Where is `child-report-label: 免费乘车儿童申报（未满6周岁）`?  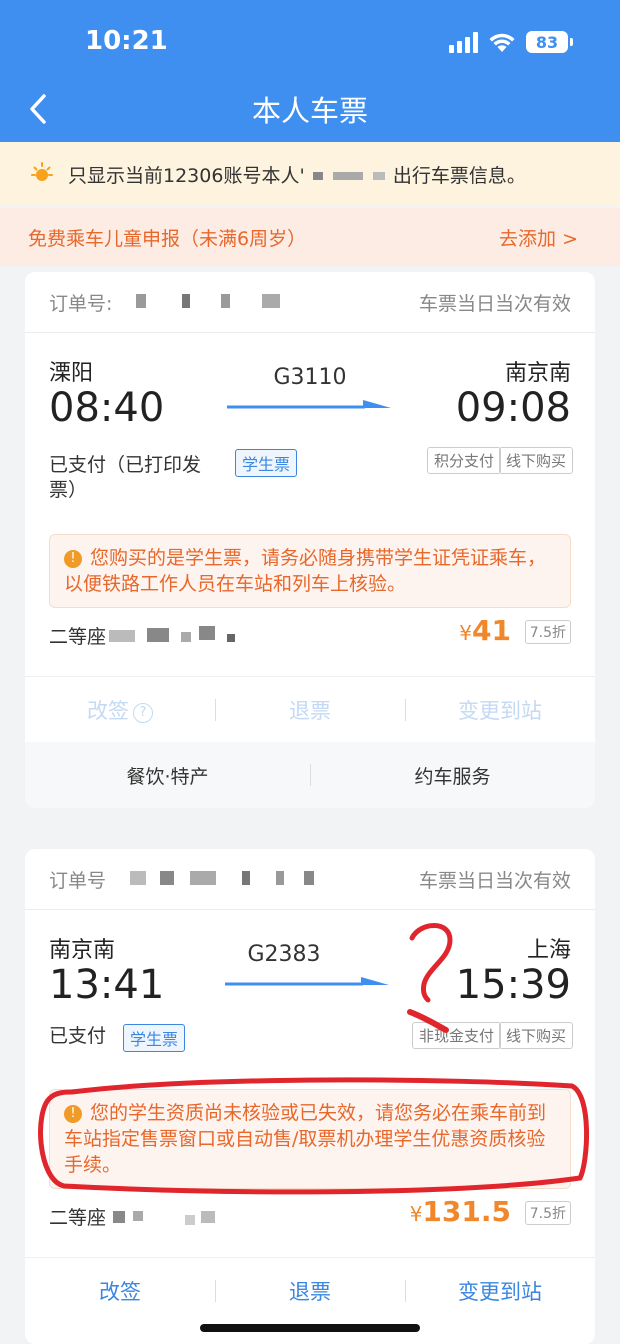 child-report-label: 免费乘车儿童申报（未满6周岁） is located at coordinates (167, 238).